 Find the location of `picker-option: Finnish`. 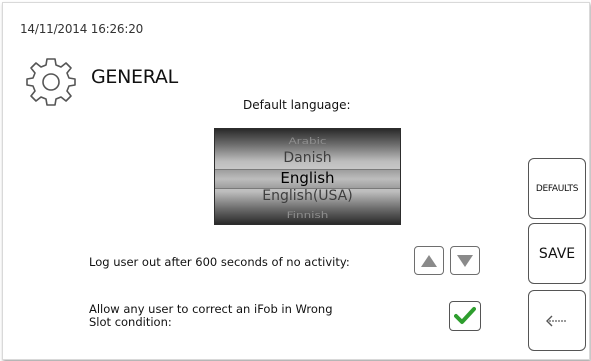

picker-option: Finnish is located at coordinates (307, 215).